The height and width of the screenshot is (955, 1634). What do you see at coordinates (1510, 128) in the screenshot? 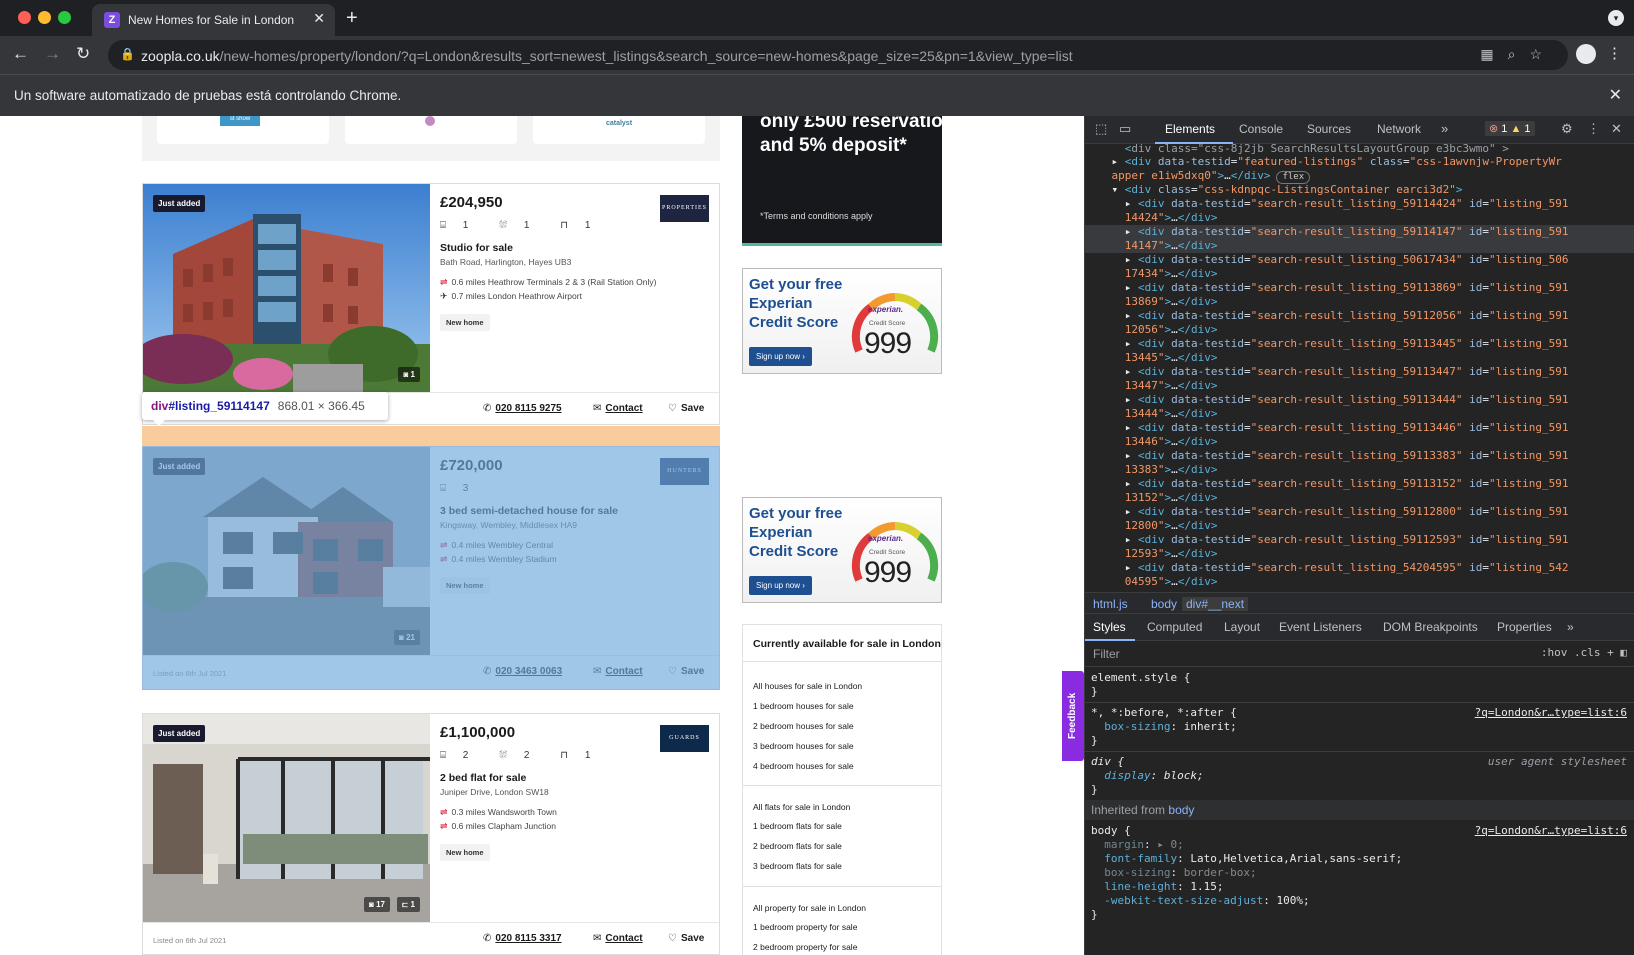
I see `issues-badge: ⊗ 1 ▲ 1` at bounding box center [1510, 128].